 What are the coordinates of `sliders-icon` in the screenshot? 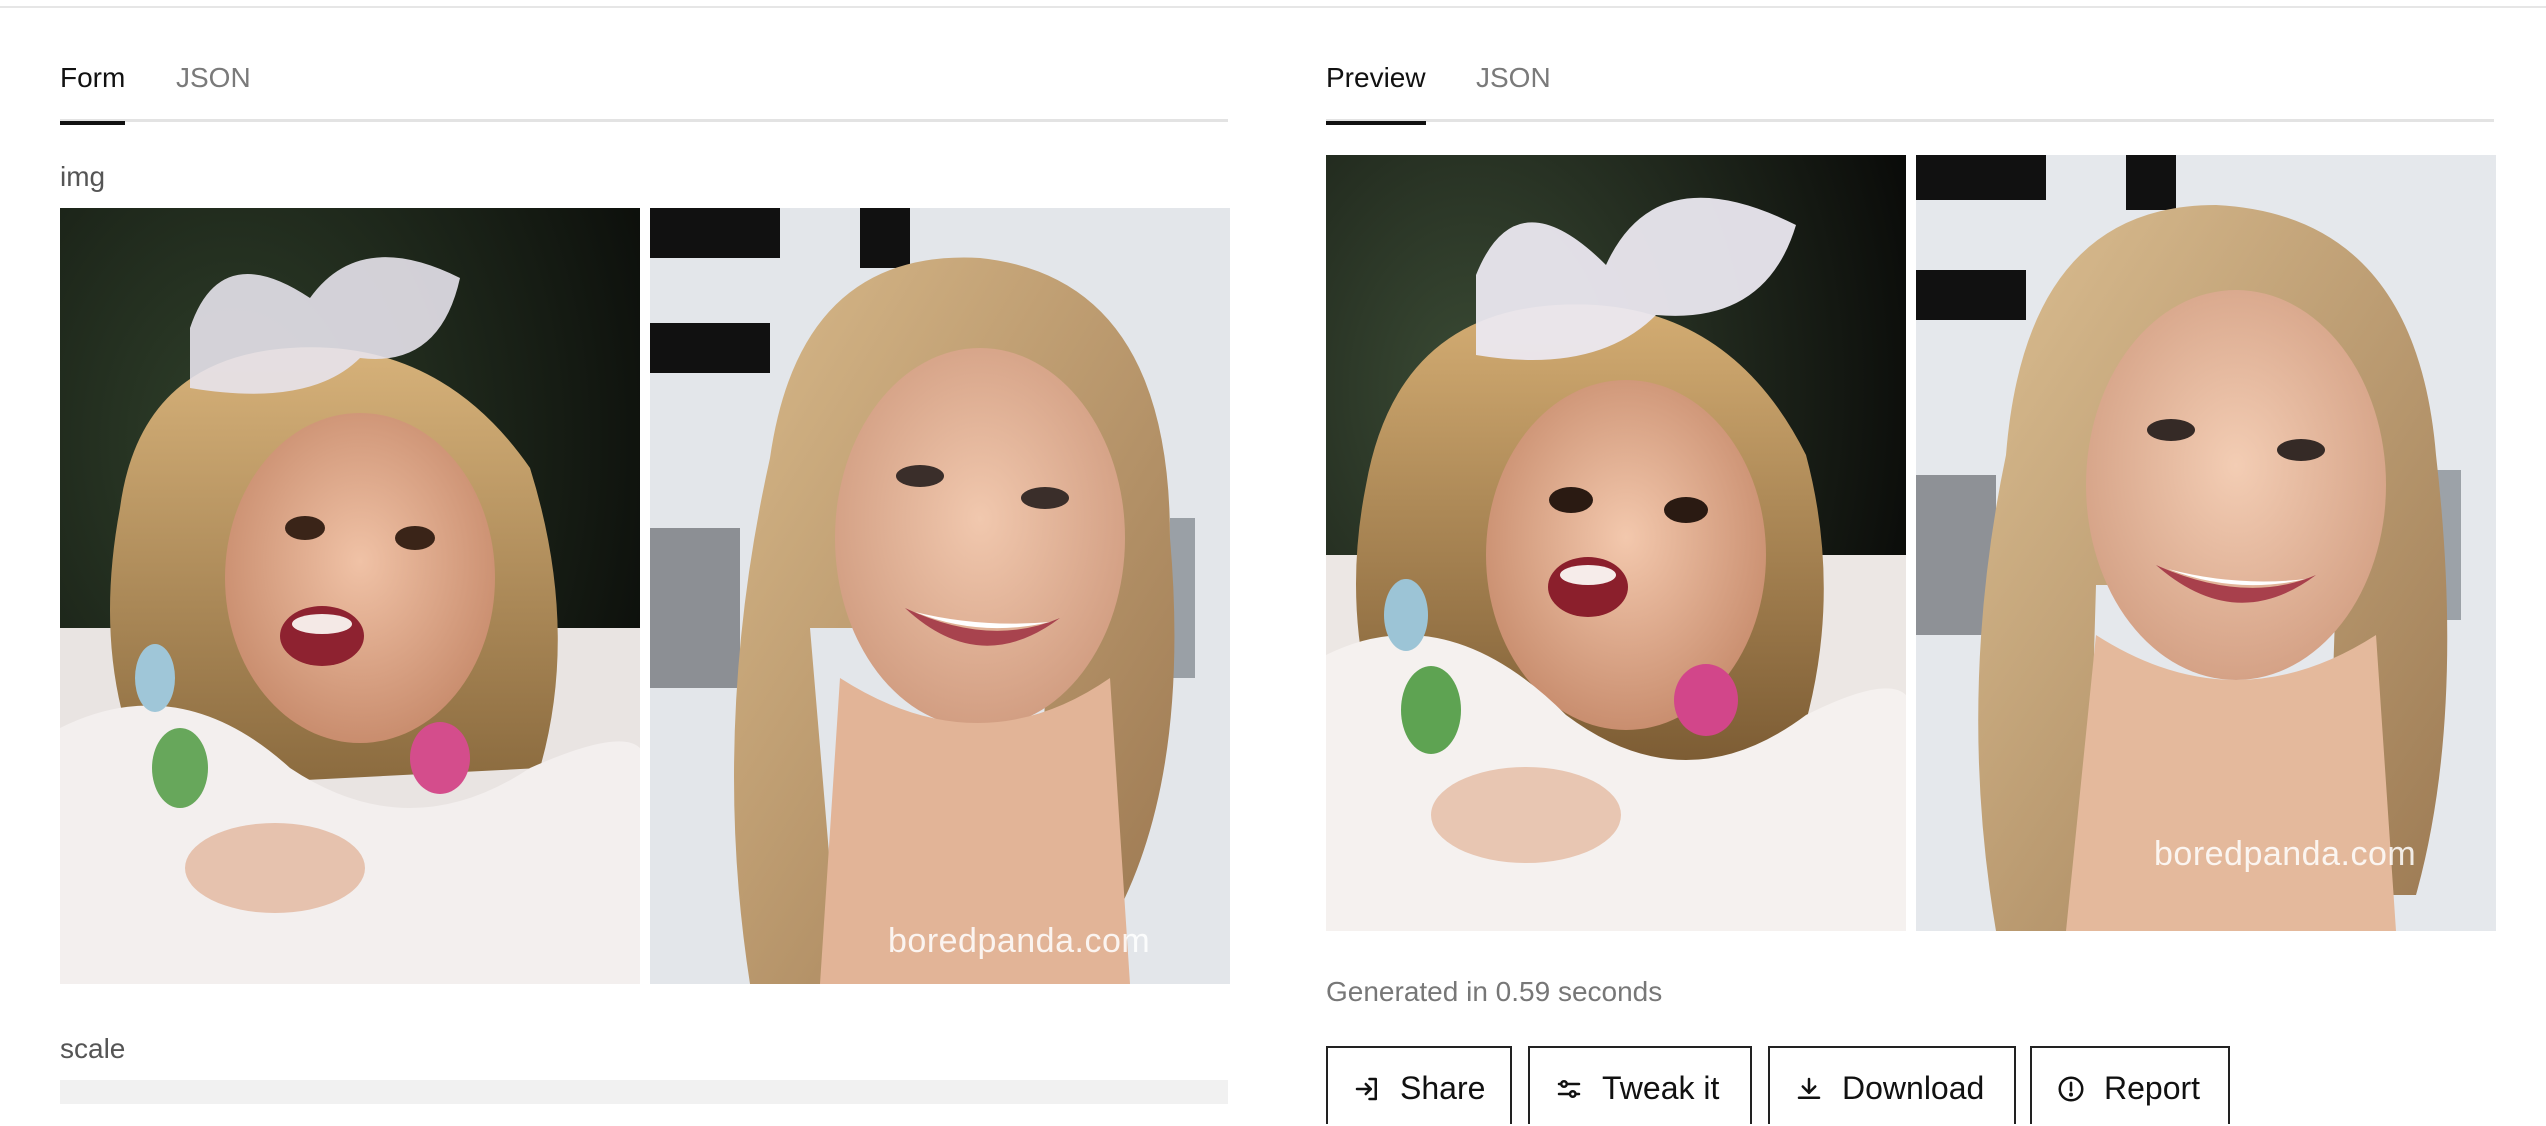 It's located at (1569, 1089).